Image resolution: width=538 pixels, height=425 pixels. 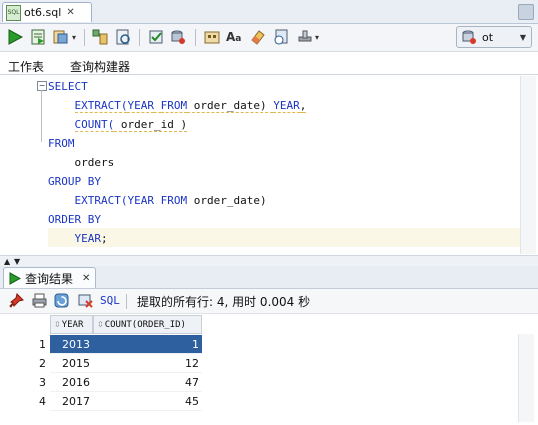 What do you see at coordinates (71, 344) in the screenshot?
I see `cell-year: 2013` at bounding box center [71, 344].